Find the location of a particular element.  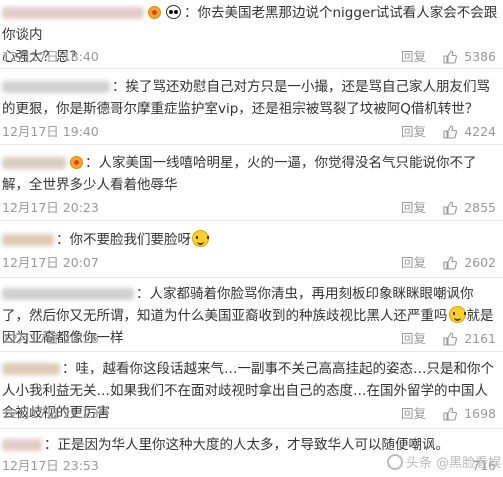

panda-emoji-icon is located at coordinates (173, 12).